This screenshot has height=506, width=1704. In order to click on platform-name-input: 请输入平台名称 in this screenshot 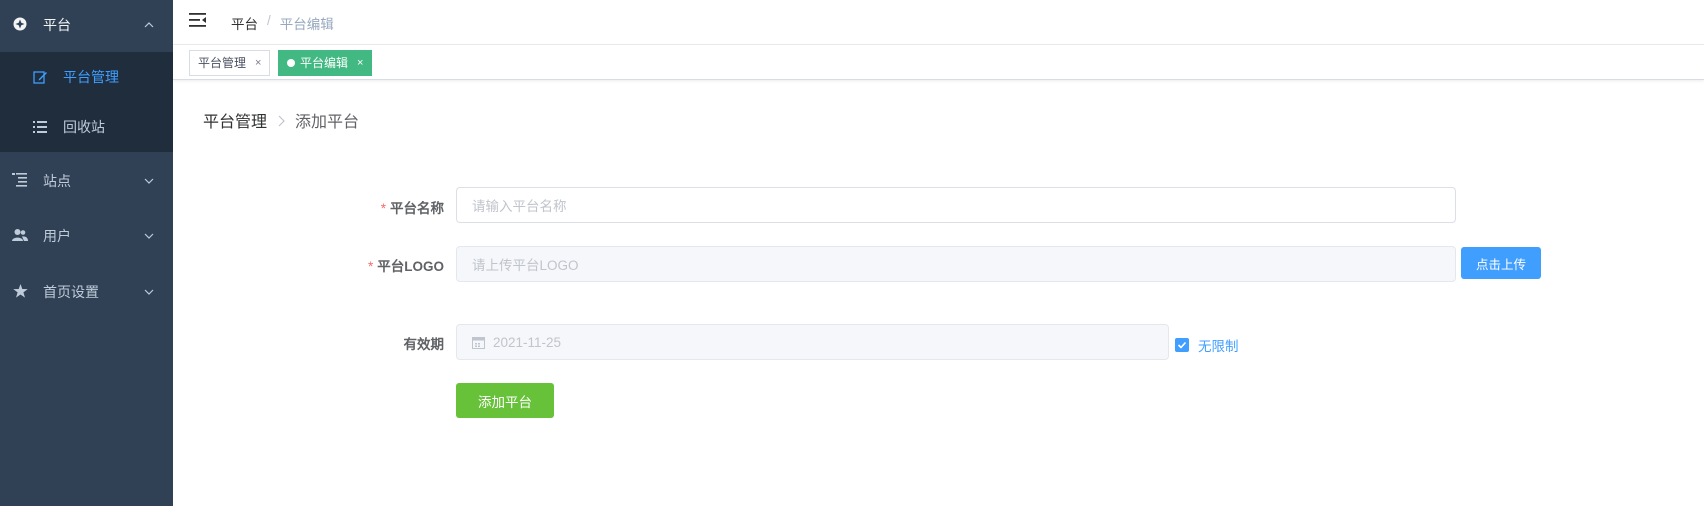, I will do `click(956, 205)`.